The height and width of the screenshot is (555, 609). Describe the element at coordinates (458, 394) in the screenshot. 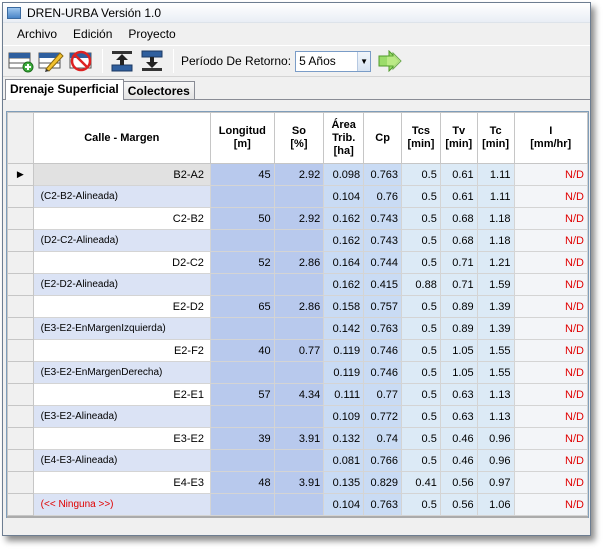

I see `cell-tv: 0.63` at that location.